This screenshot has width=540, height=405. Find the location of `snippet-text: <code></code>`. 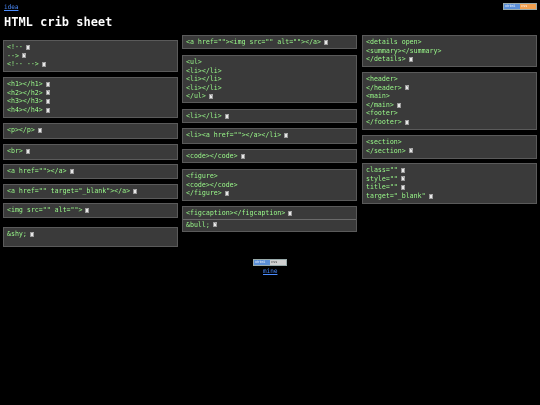

snippet-text: <code></code> is located at coordinates (212, 156).